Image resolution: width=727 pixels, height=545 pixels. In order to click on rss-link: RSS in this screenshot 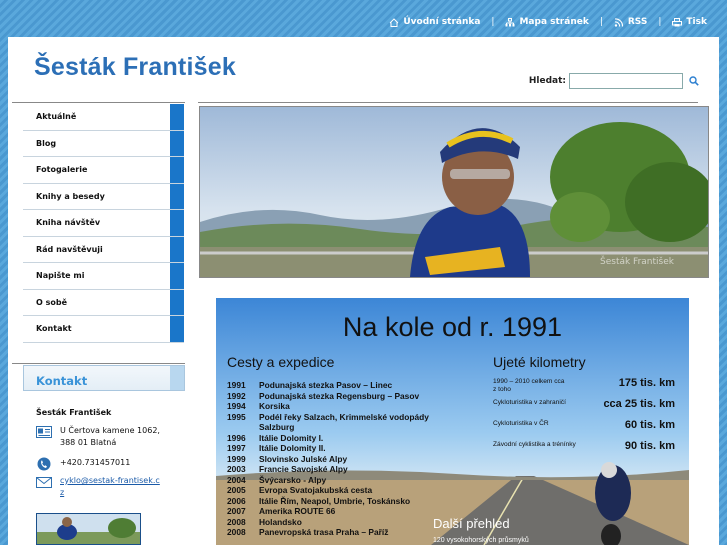, I will do `click(630, 22)`.